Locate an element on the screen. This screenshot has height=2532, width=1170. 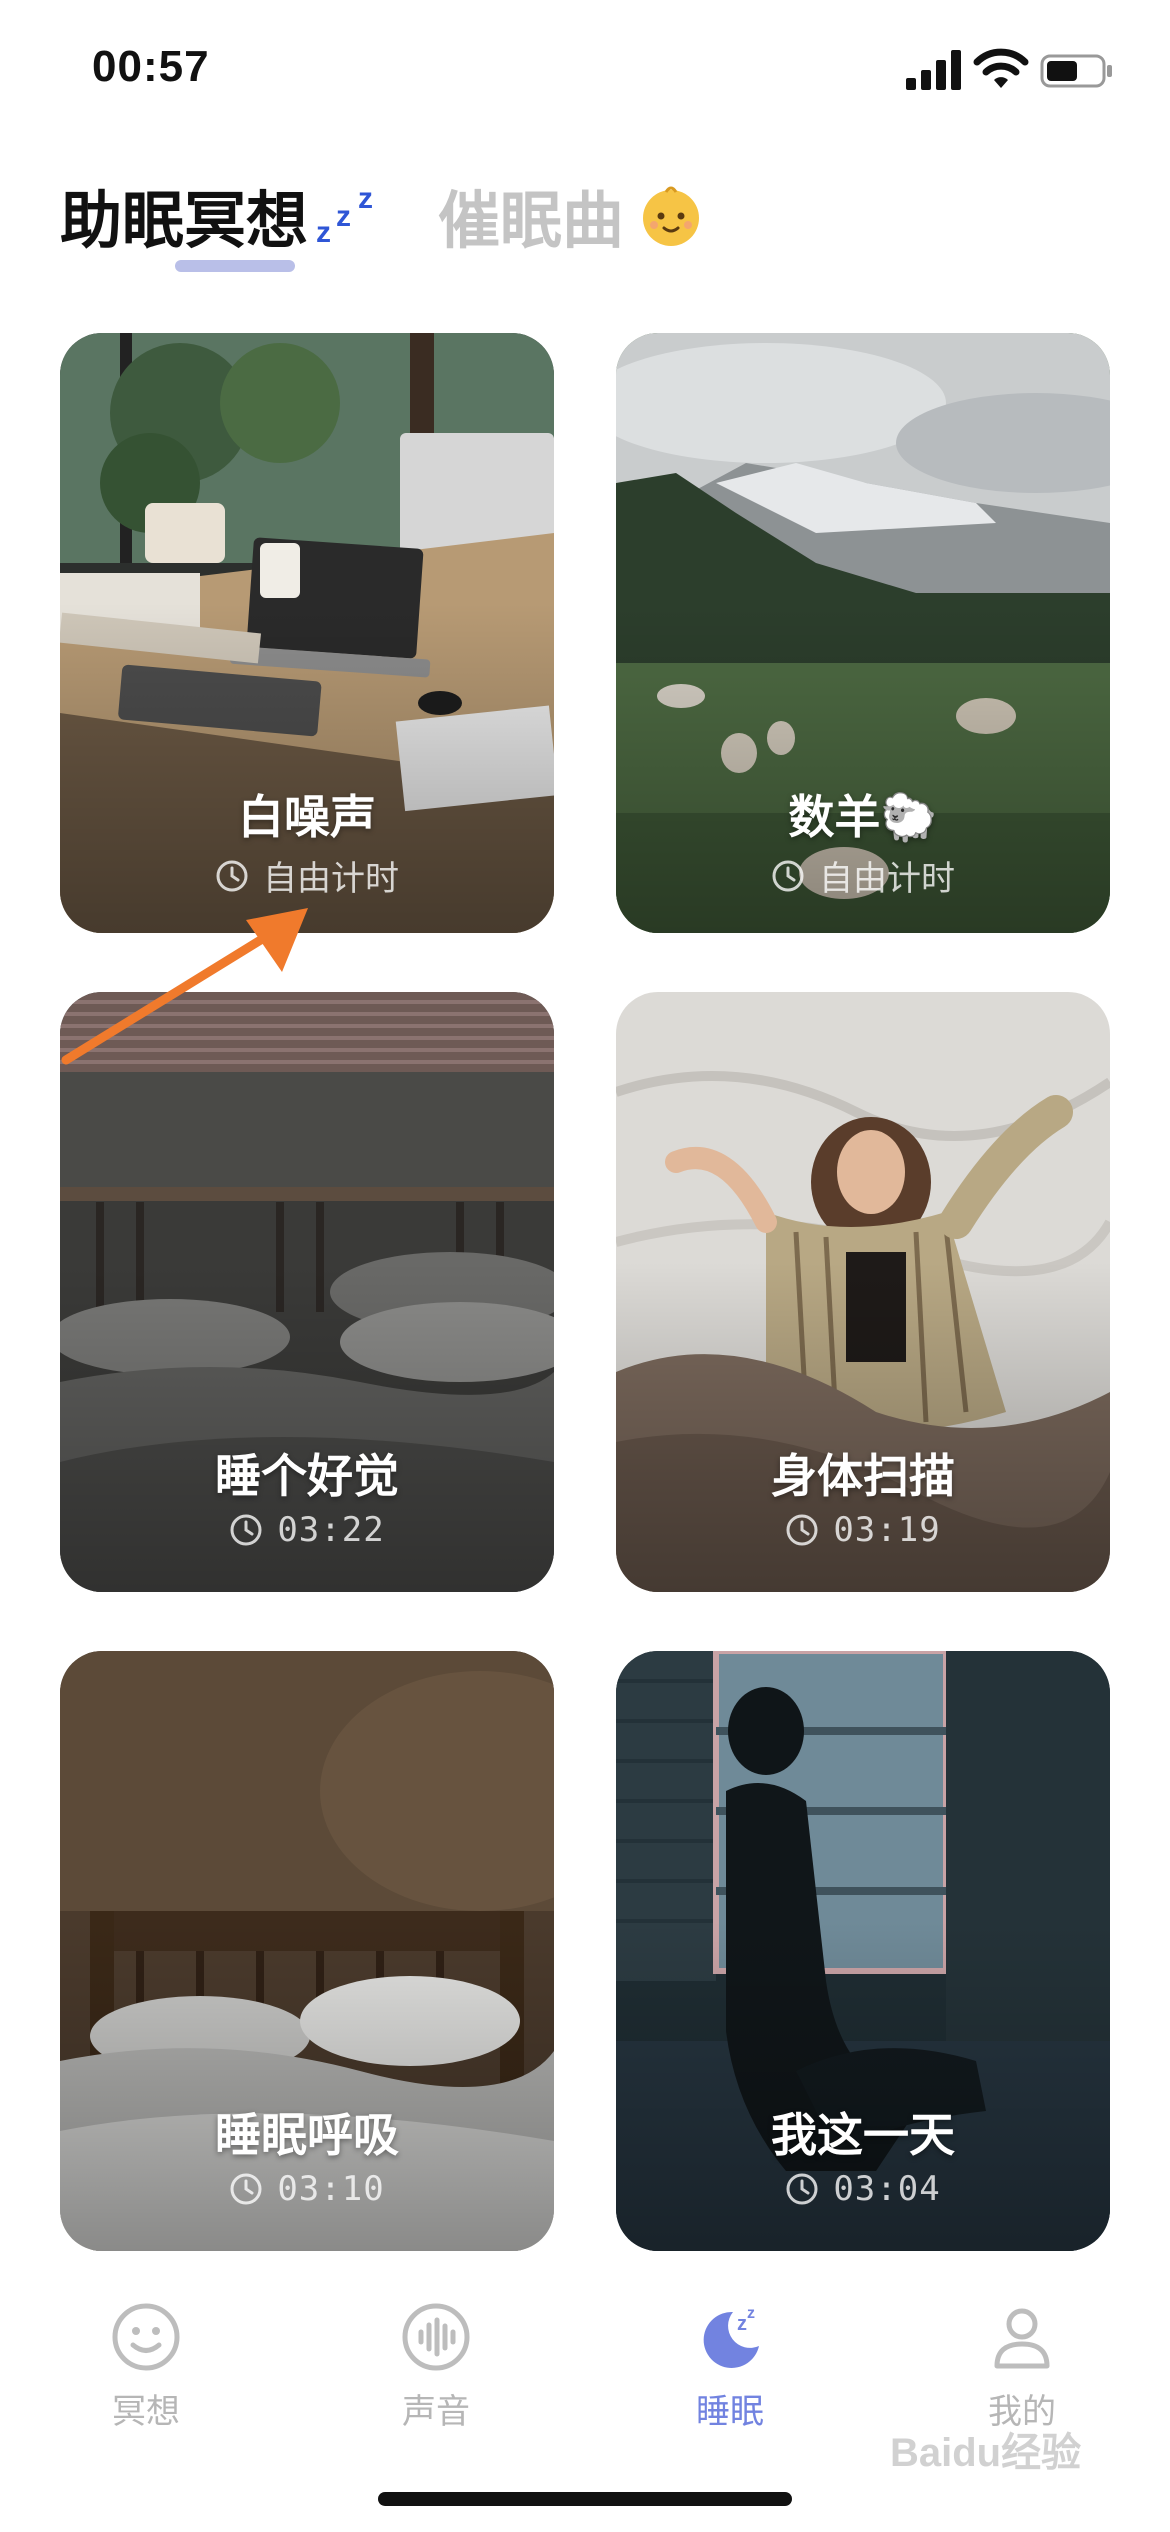
card-meta: 03:19 is located at coordinates (863, 1530).